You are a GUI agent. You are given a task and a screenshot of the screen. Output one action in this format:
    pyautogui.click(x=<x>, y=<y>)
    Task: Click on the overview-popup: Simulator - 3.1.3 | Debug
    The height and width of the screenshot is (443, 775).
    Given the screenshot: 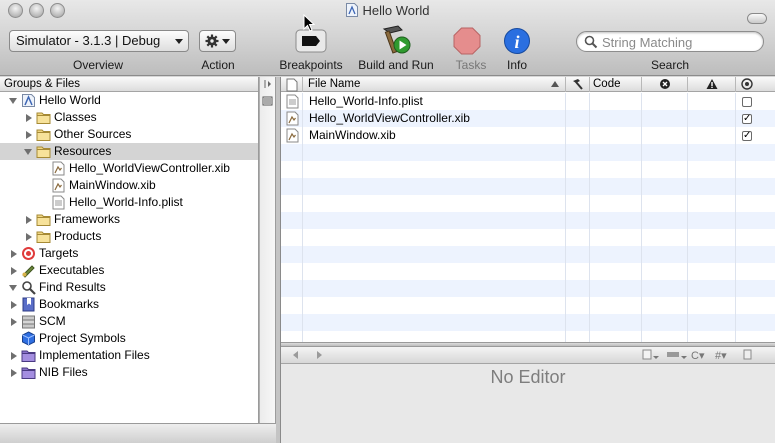 What is the action you would take?
    pyautogui.click(x=99, y=41)
    